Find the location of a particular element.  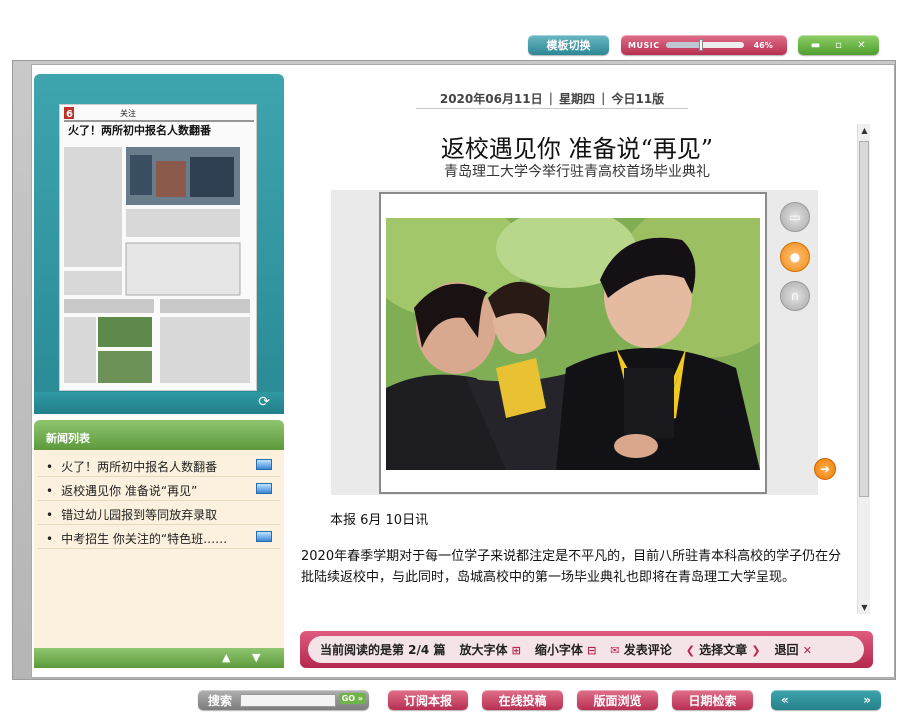

user-icon: ● is located at coordinates (795, 257).